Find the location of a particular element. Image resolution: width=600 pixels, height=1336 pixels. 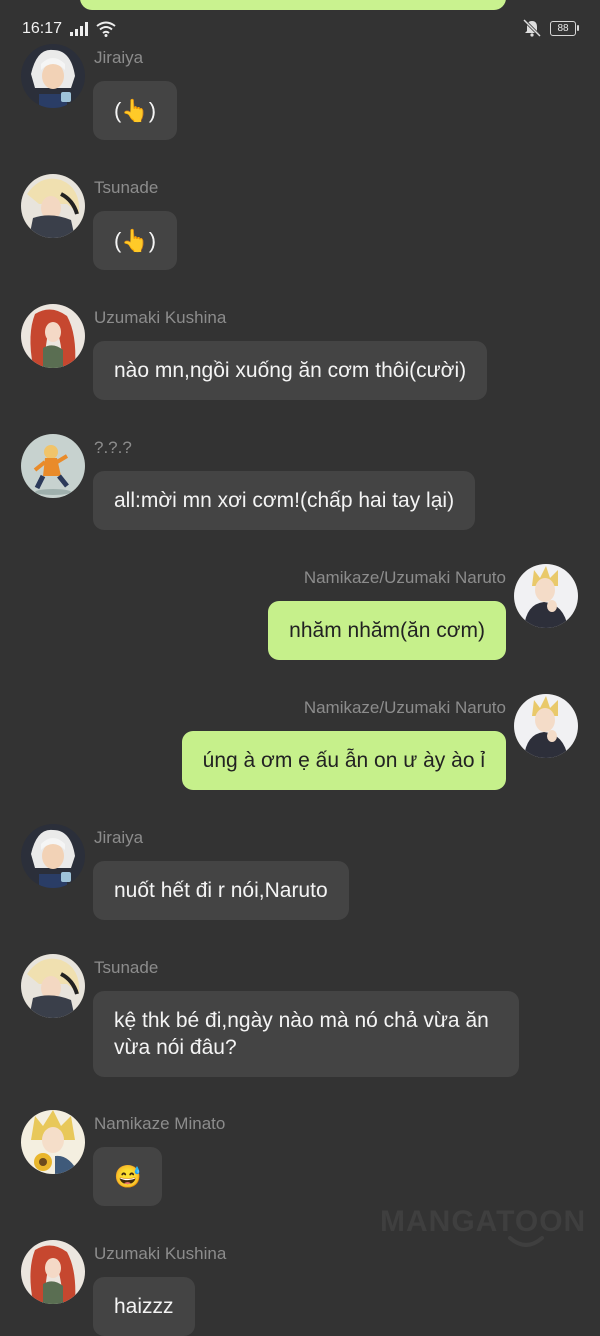

avatar-unknown is located at coordinates (53, 466).